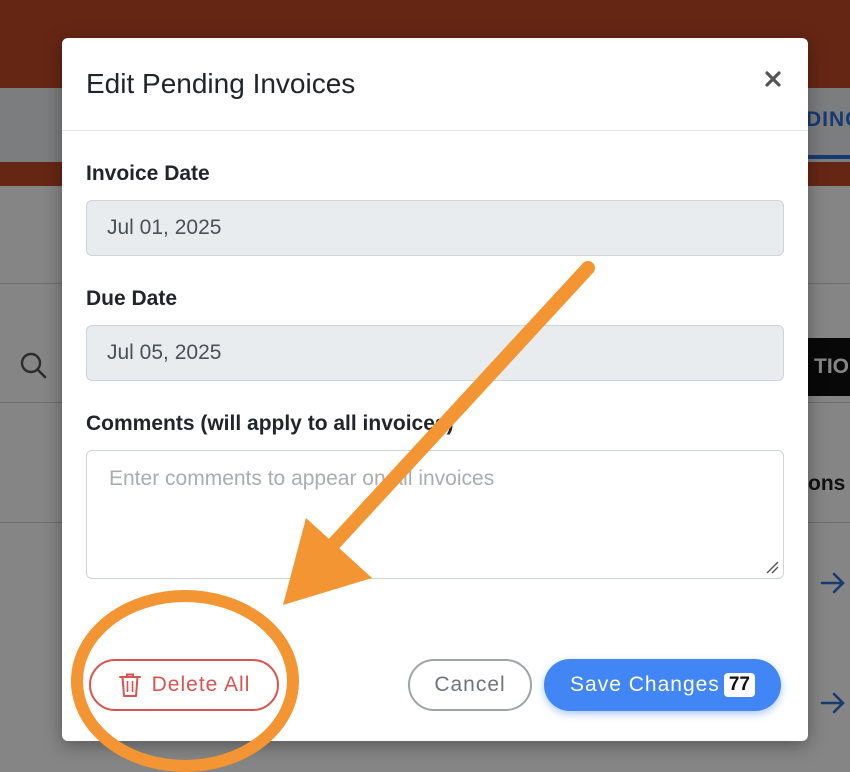 This screenshot has height=772, width=850. What do you see at coordinates (435, 228) in the screenshot?
I see `invoice-date-field: Jul 01, 2025` at bounding box center [435, 228].